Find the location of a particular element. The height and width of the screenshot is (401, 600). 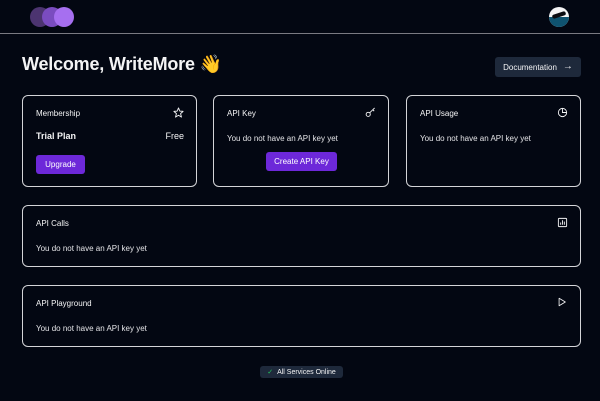

pie-chart-icon is located at coordinates (562, 112).